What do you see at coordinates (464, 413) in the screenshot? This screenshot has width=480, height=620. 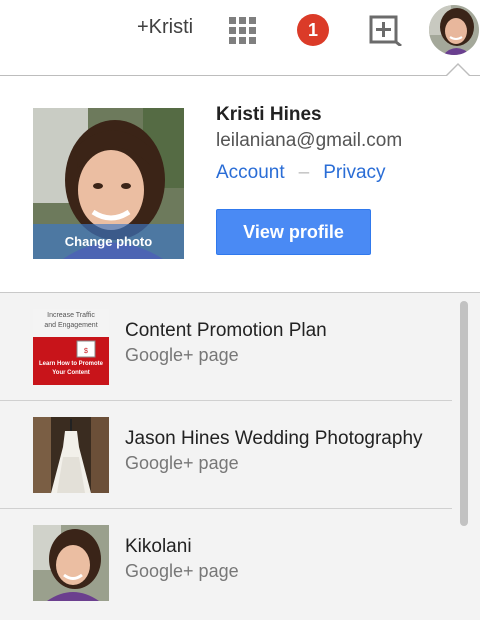 I see `pages-scrollbar` at bounding box center [464, 413].